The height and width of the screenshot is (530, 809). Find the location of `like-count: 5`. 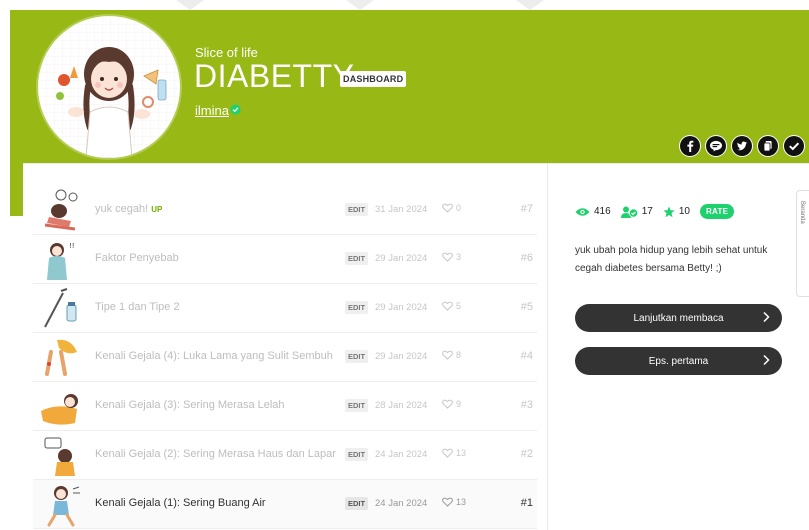

like-count: 5 is located at coordinates (451, 306).